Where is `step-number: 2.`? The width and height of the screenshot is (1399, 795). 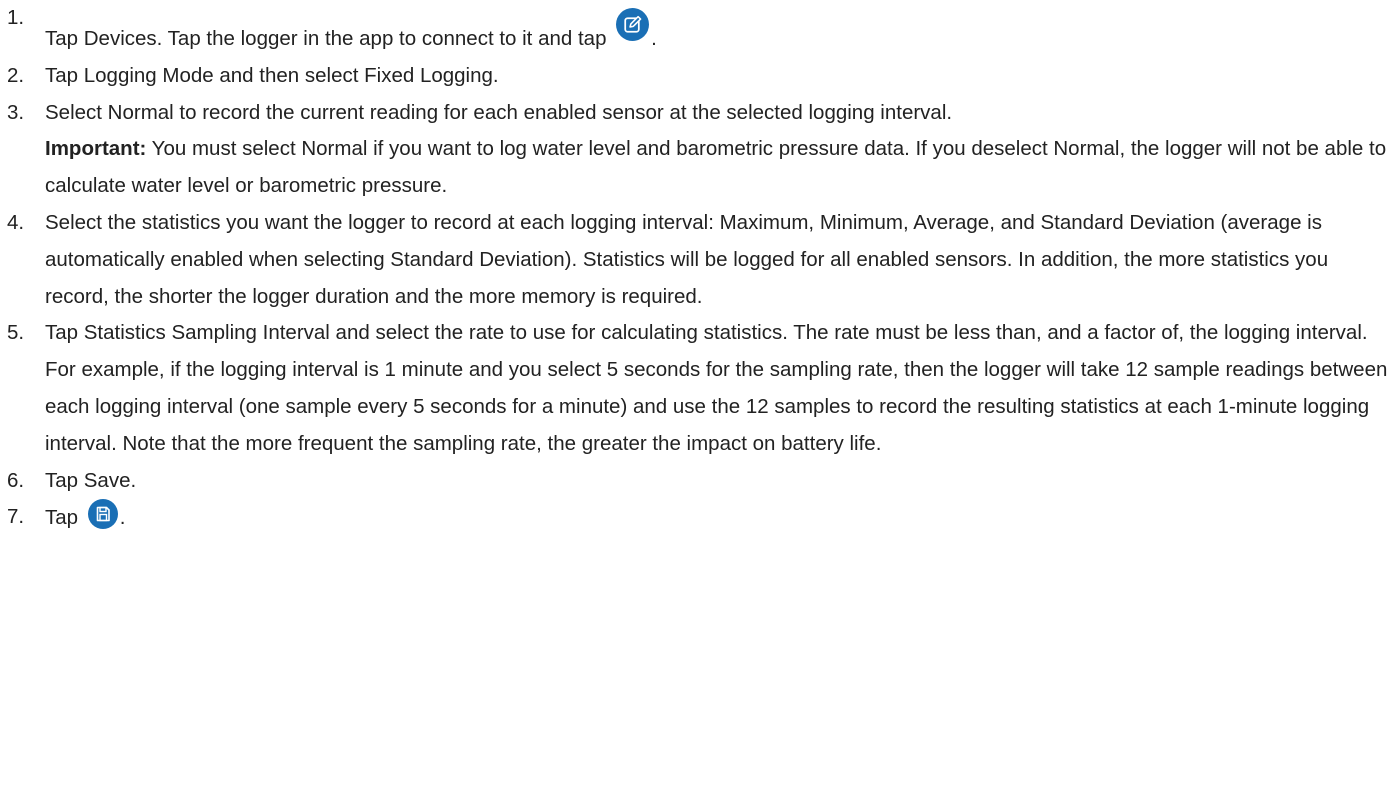 step-number: 2. is located at coordinates (16, 75).